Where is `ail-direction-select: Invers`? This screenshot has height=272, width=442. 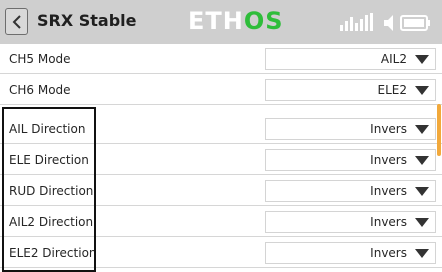 ail-direction-select: Invers is located at coordinates (350, 129).